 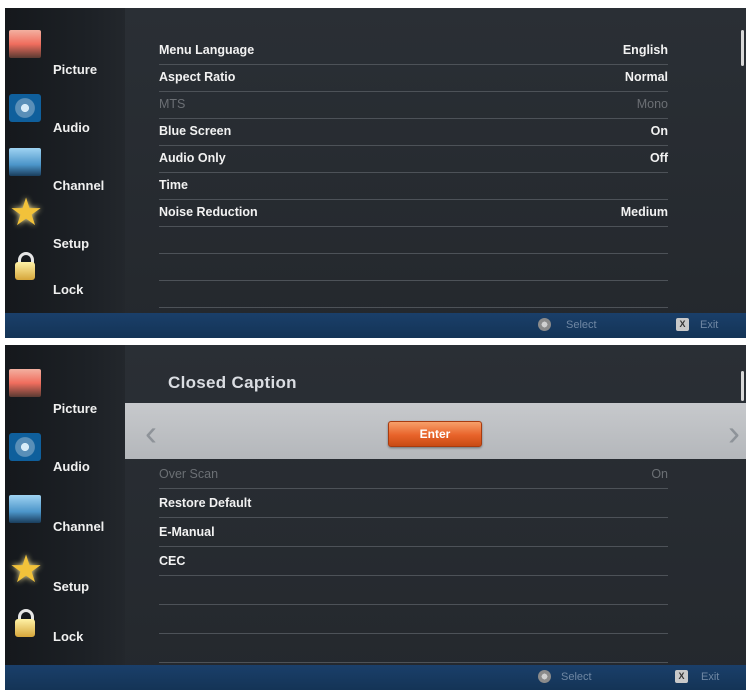 What do you see at coordinates (207, 50) in the screenshot?
I see `row-label: Menu Language` at bounding box center [207, 50].